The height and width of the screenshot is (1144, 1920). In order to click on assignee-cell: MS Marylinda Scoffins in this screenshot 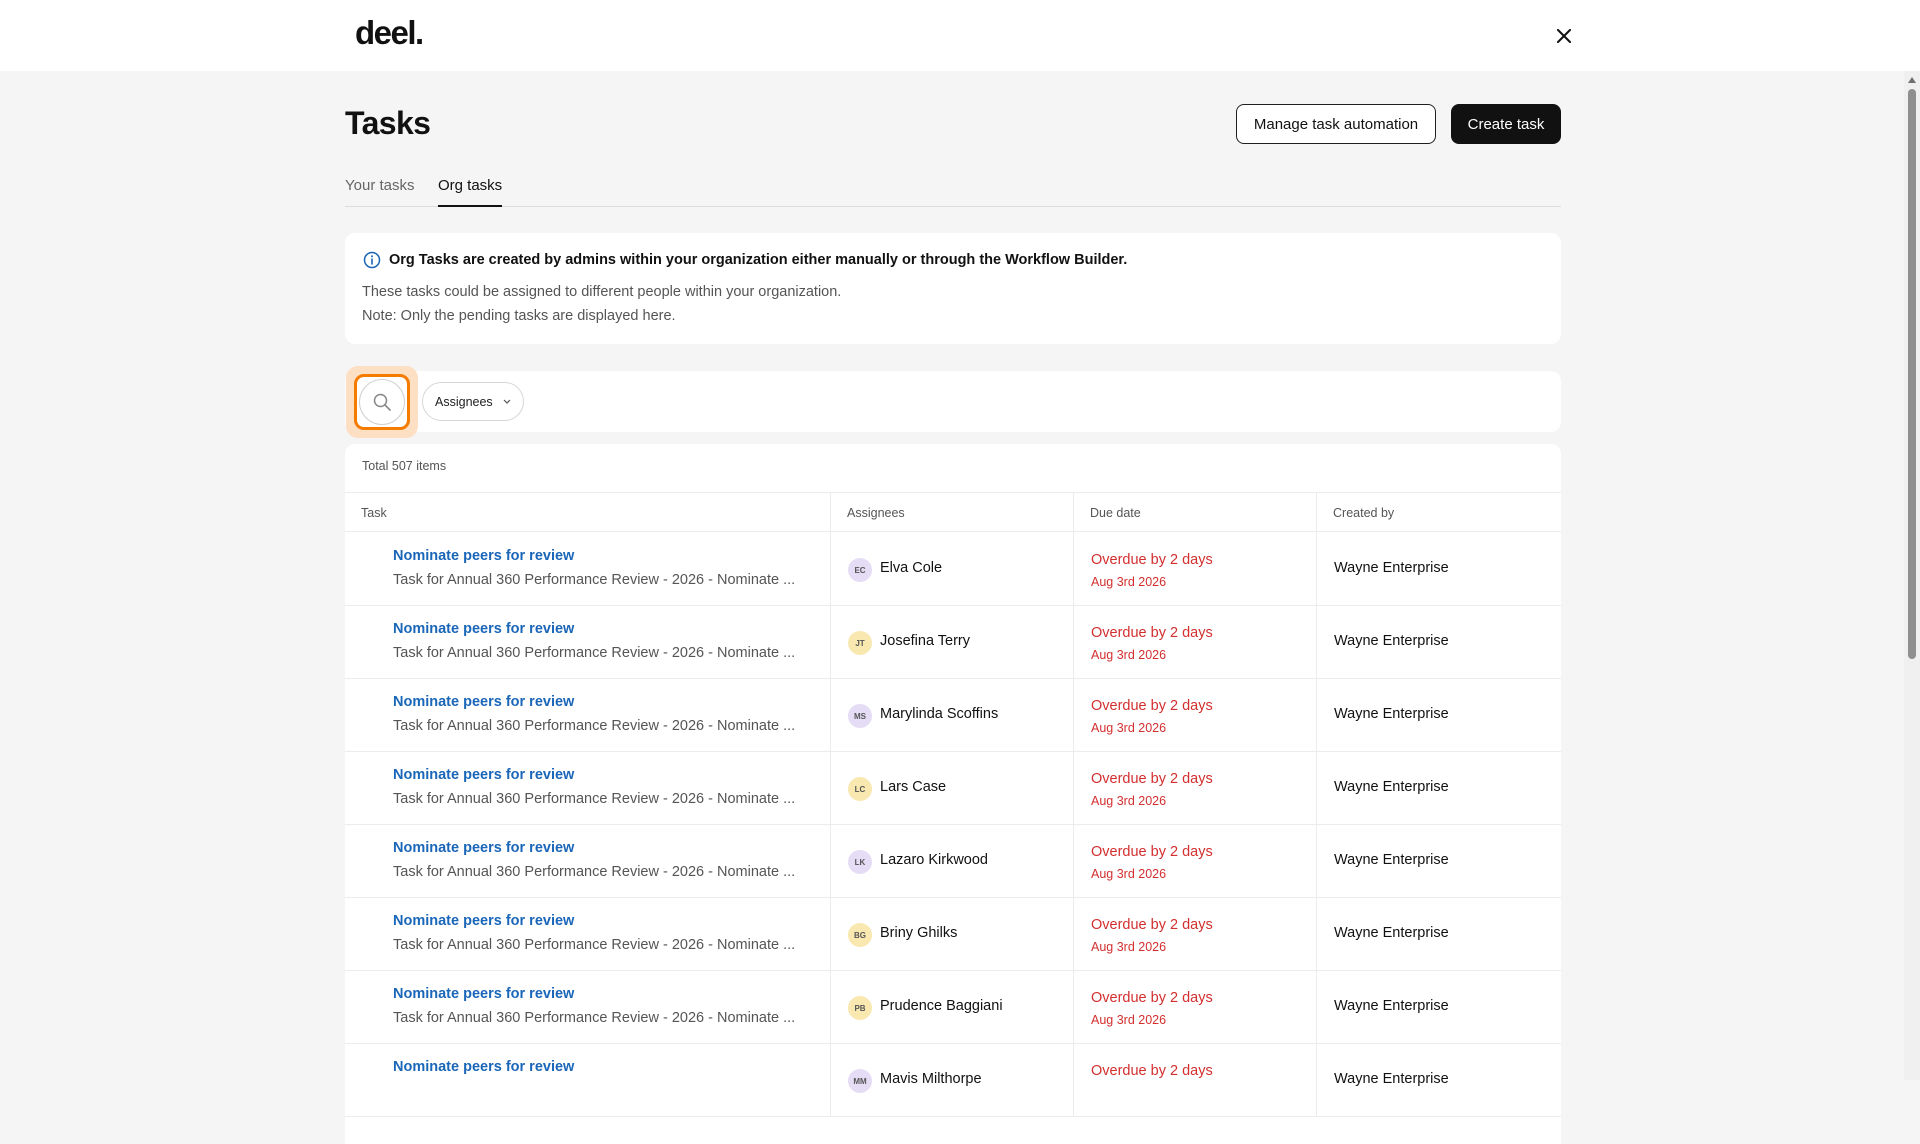, I will do `click(951, 715)`.